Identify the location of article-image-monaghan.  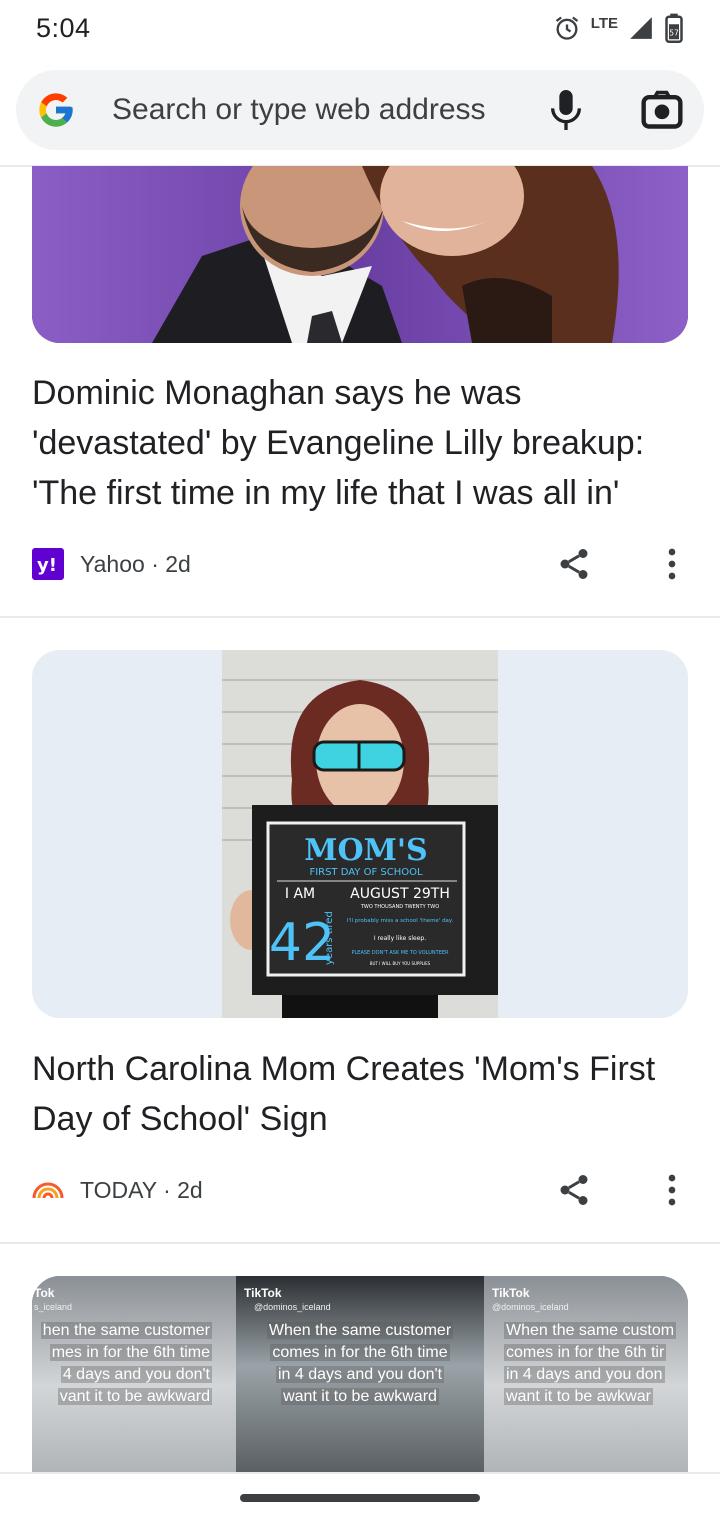
(360, 254).